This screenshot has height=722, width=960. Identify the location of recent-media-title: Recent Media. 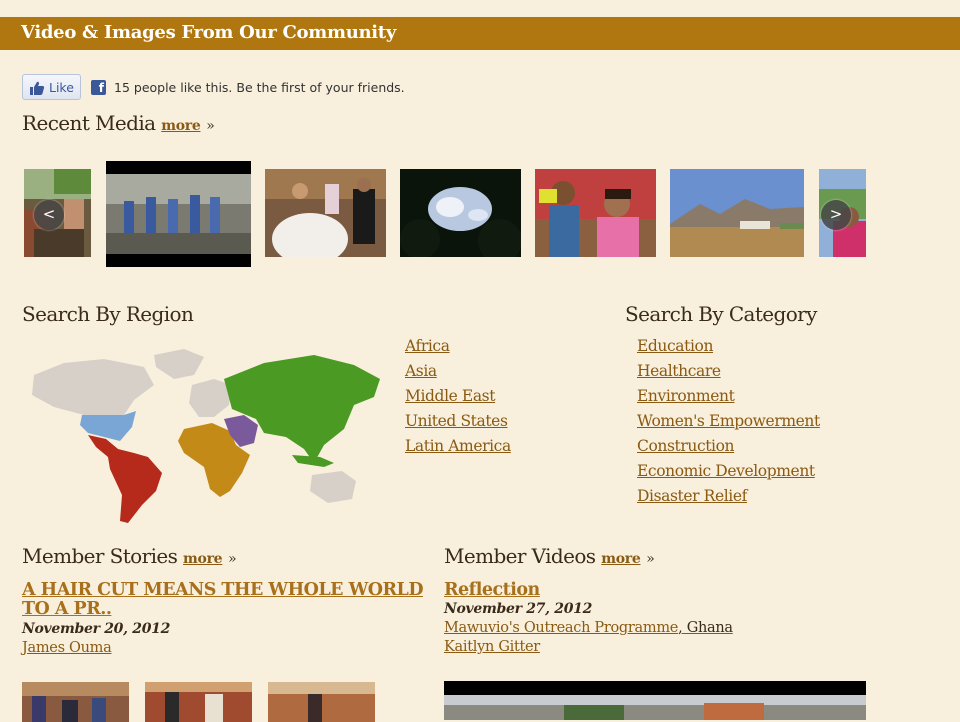
(89, 123).